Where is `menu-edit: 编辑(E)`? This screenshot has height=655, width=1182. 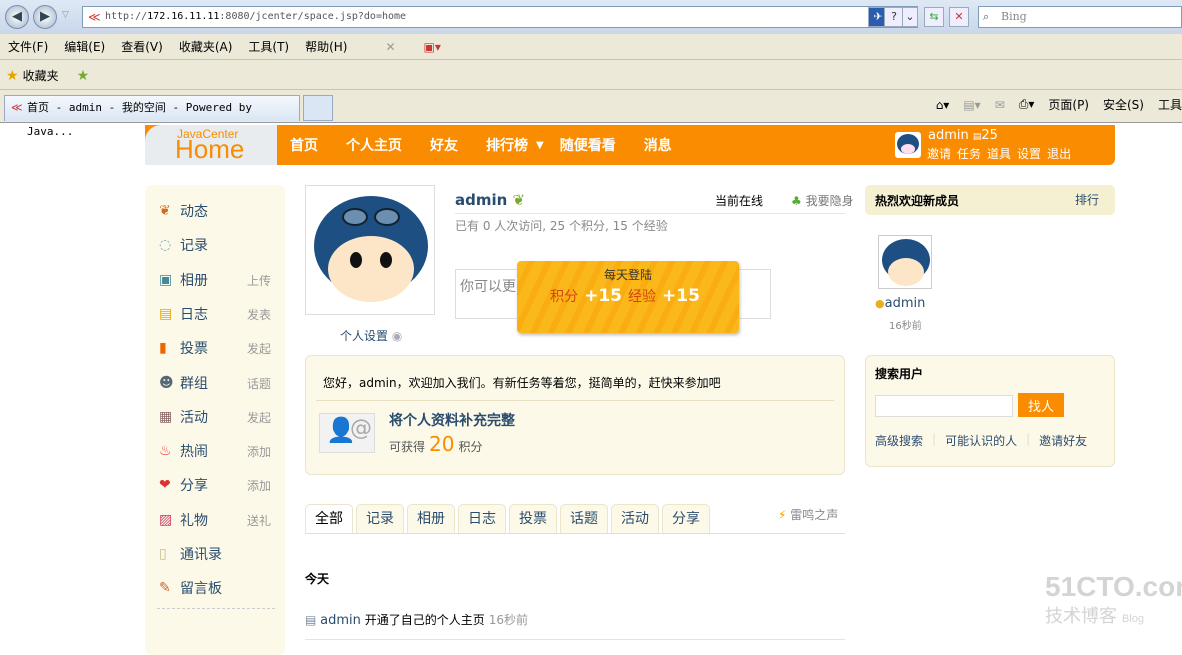 menu-edit: 编辑(E) is located at coordinates (84, 46).